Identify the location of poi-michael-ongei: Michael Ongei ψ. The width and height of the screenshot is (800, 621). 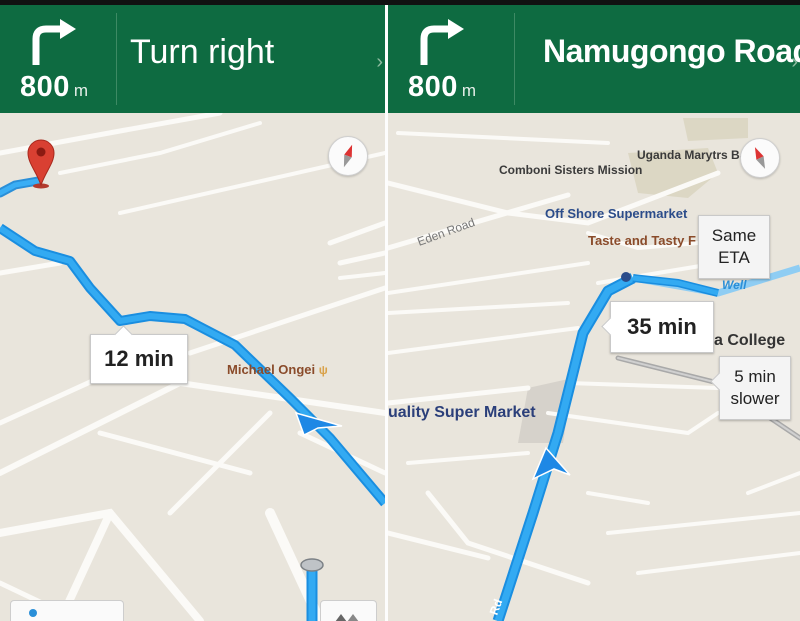
(277, 369).